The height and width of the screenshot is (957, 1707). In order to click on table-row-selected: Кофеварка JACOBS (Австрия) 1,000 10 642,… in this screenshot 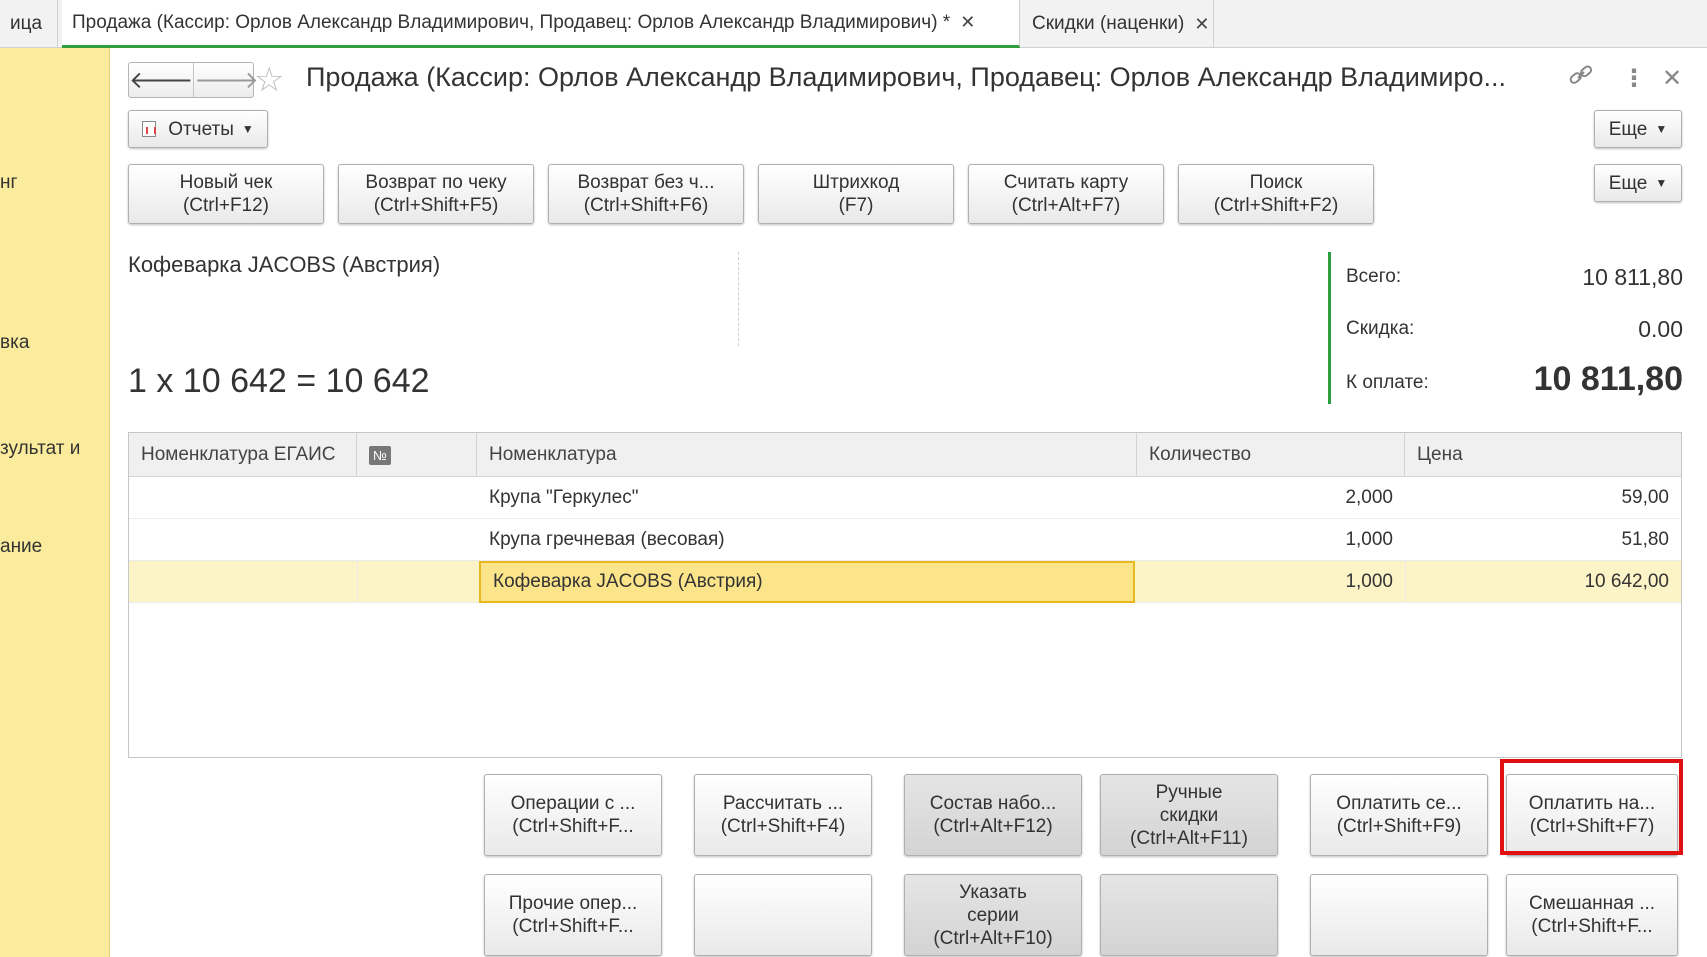, I will do `click(905, 582)`.